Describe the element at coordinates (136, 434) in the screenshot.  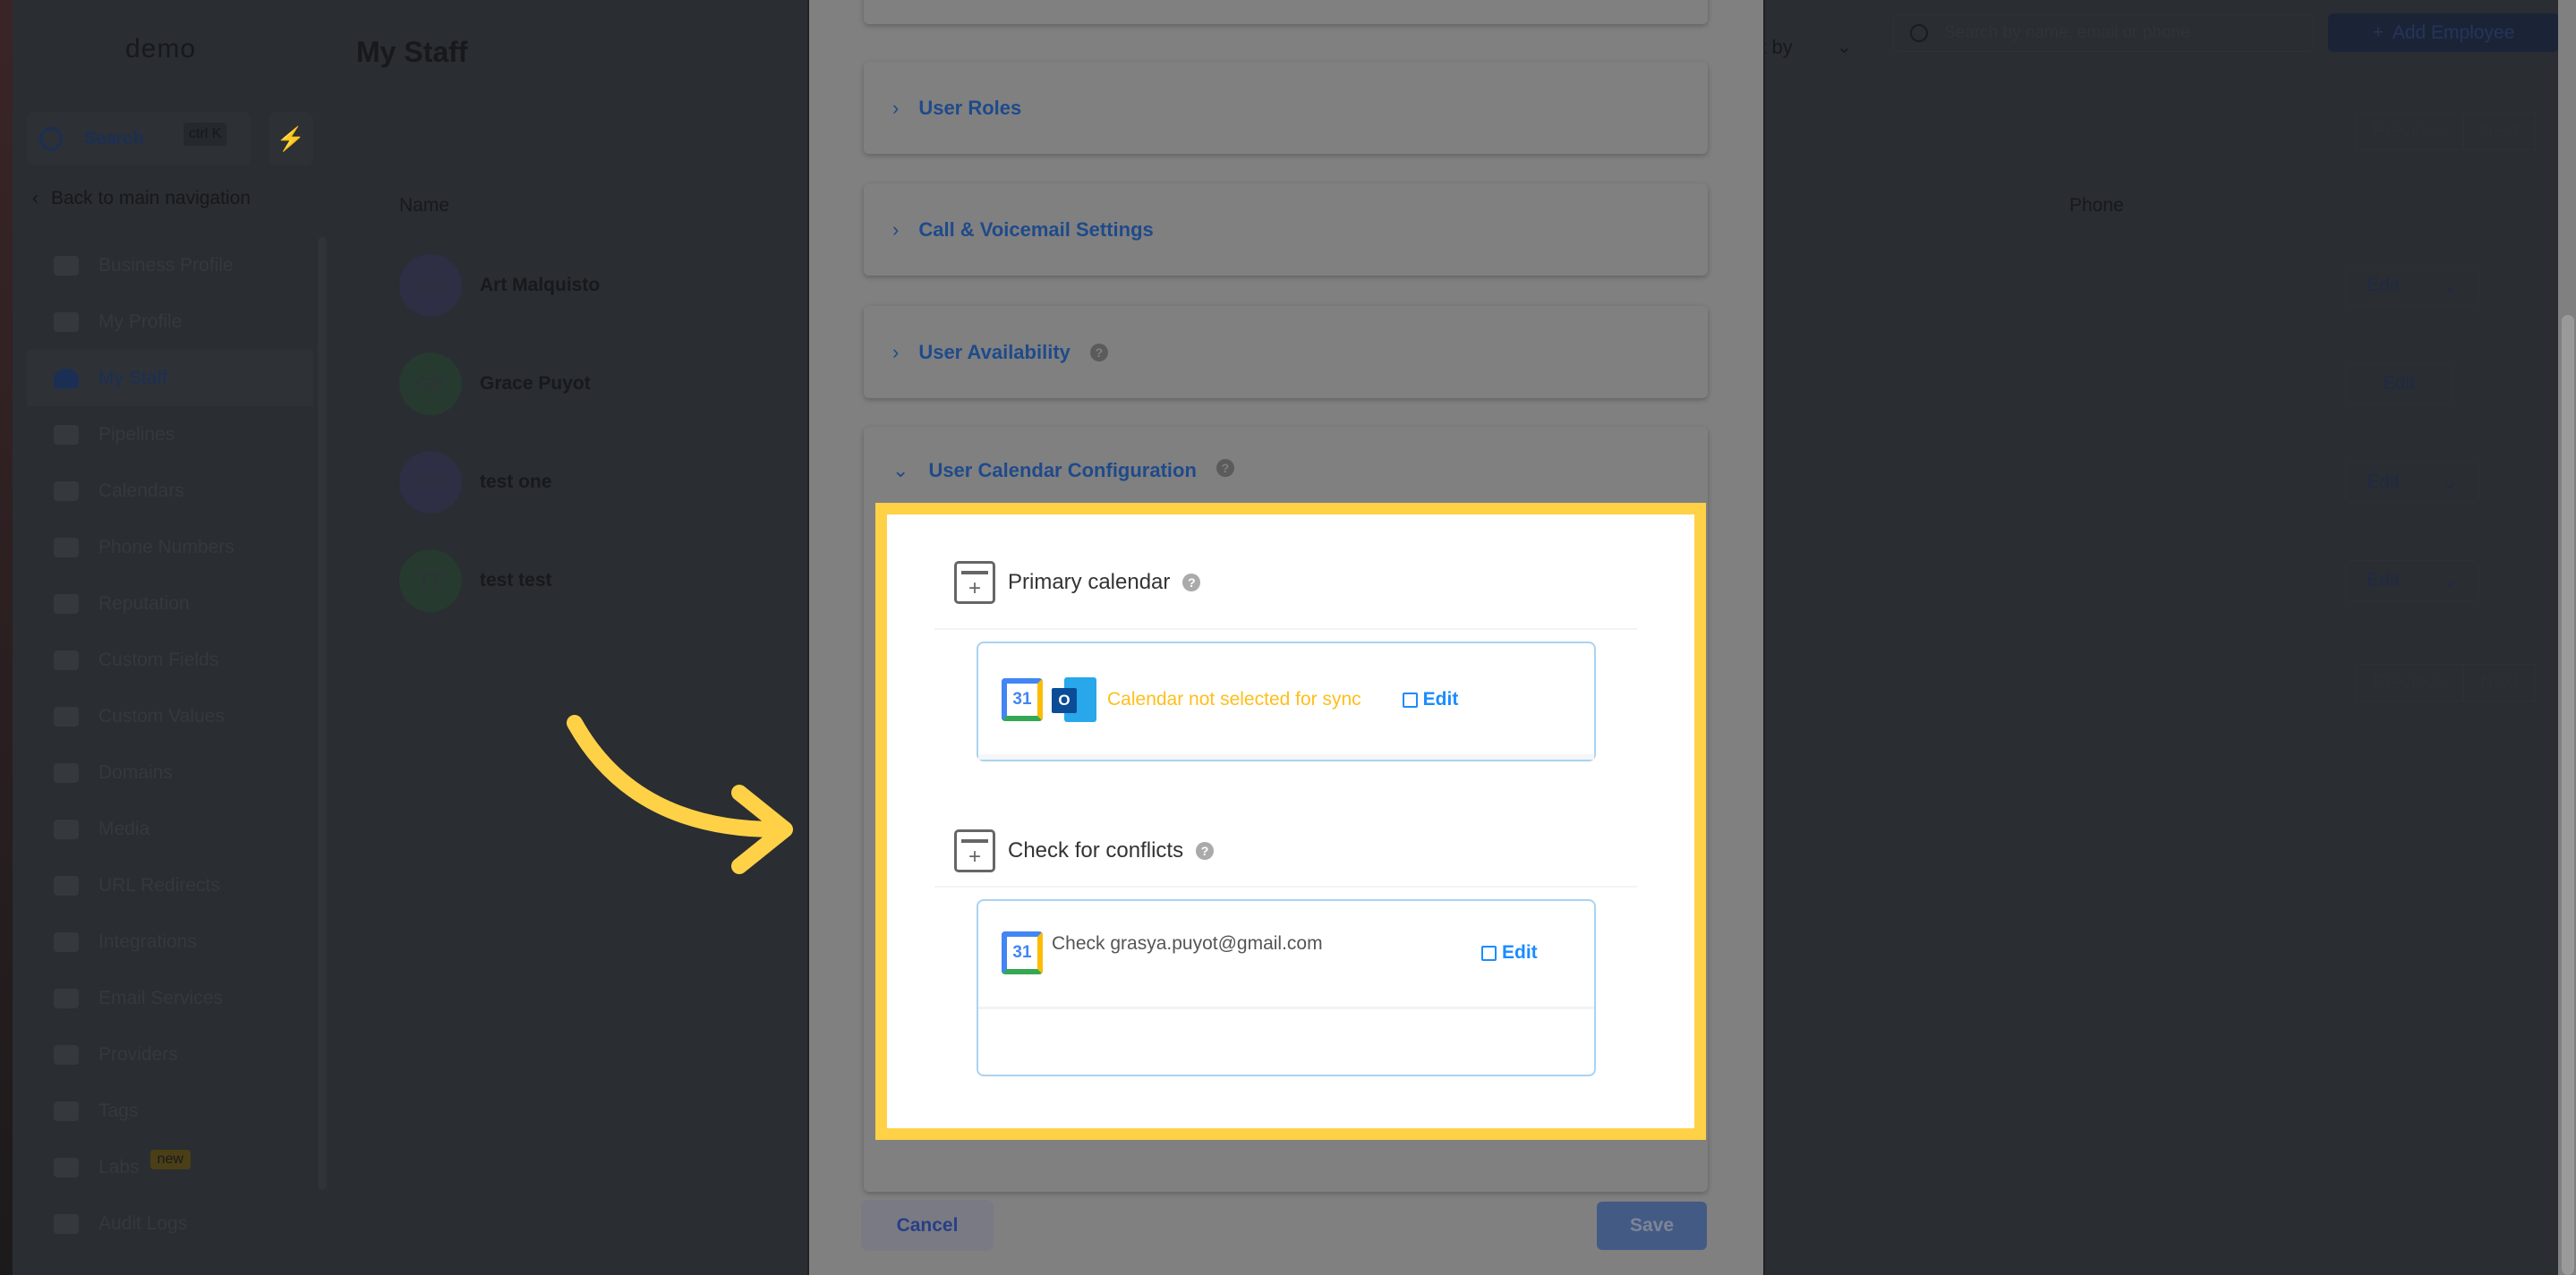
I see `sidebar-item-label: Pipelines` at that location.